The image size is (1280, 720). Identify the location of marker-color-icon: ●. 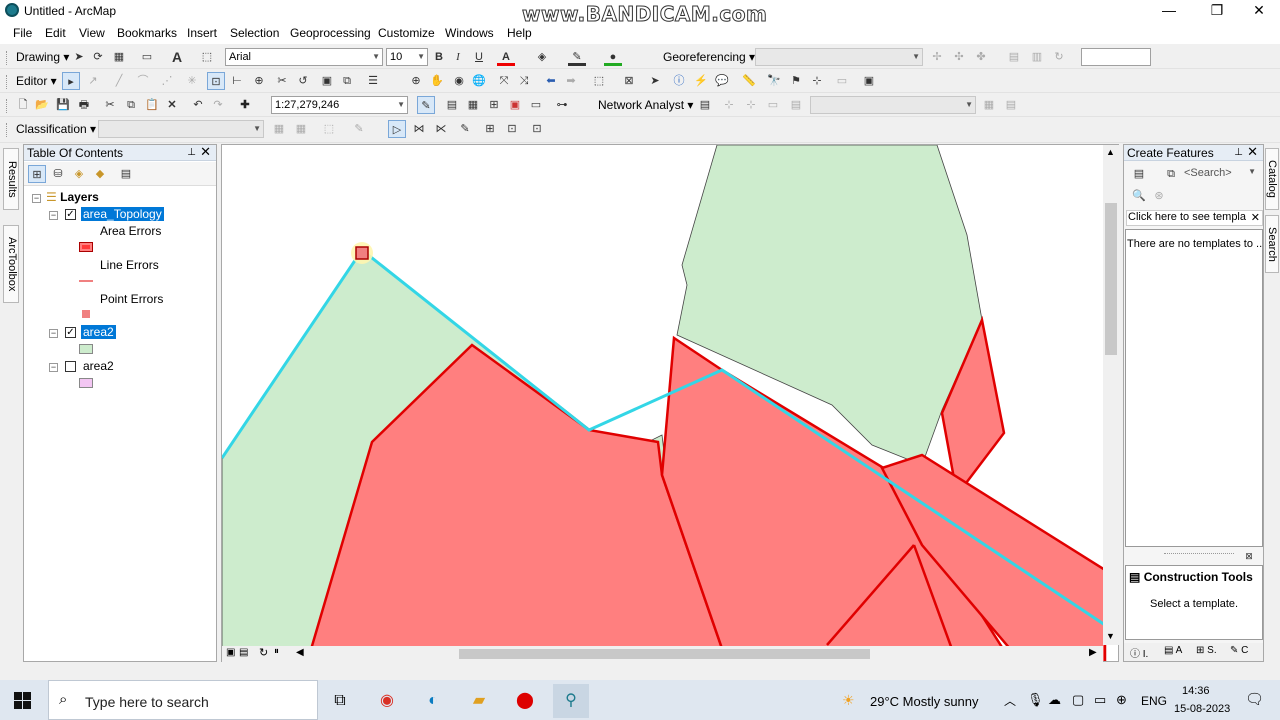
(613, 57).